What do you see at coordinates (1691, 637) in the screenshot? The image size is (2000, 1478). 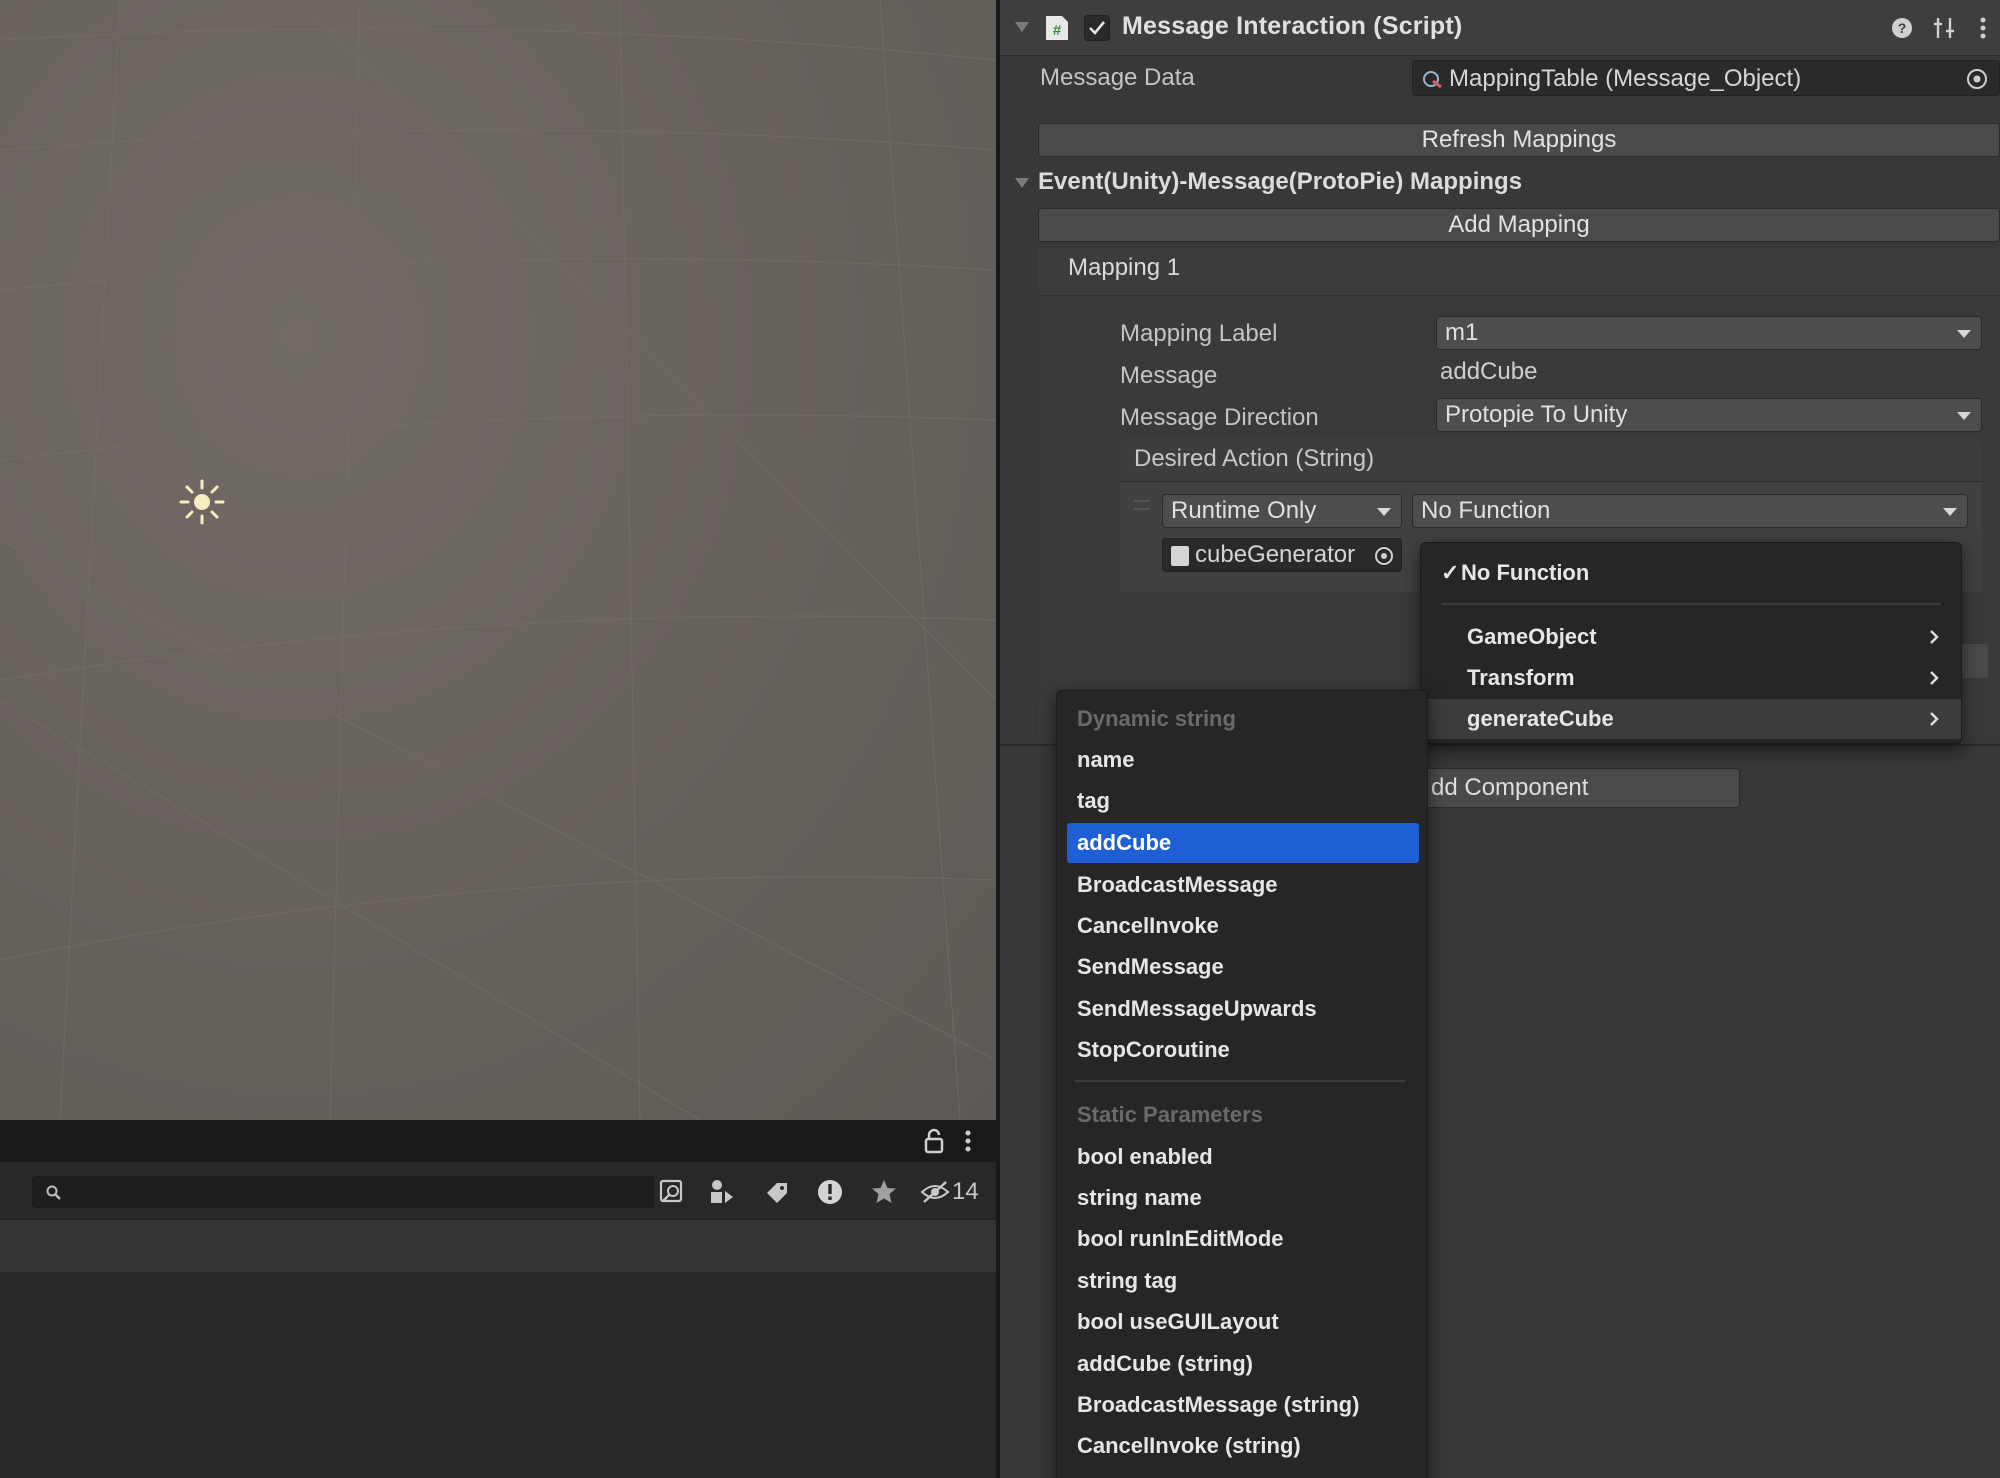 I see `menu-item-gameobject: GameObject` at bounding box center [1691, 637].